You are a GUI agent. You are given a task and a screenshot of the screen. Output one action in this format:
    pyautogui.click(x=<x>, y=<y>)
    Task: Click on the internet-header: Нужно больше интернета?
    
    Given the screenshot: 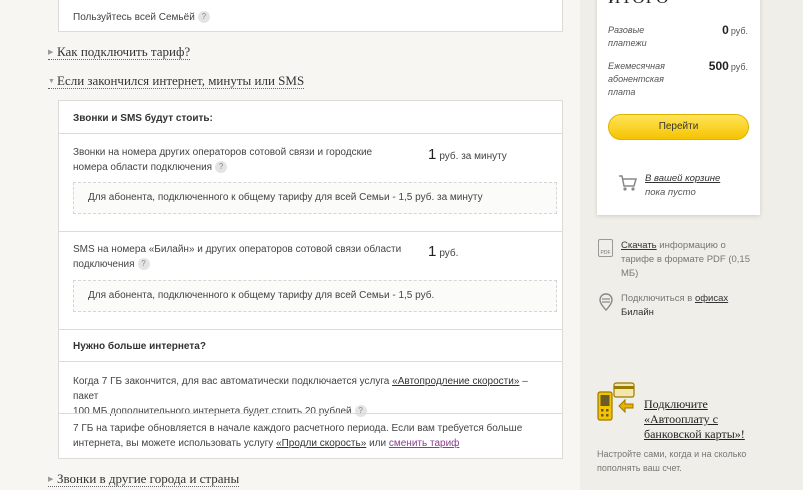 What is the action you would take?
    pyautogui.click(x=139, y=346)
    